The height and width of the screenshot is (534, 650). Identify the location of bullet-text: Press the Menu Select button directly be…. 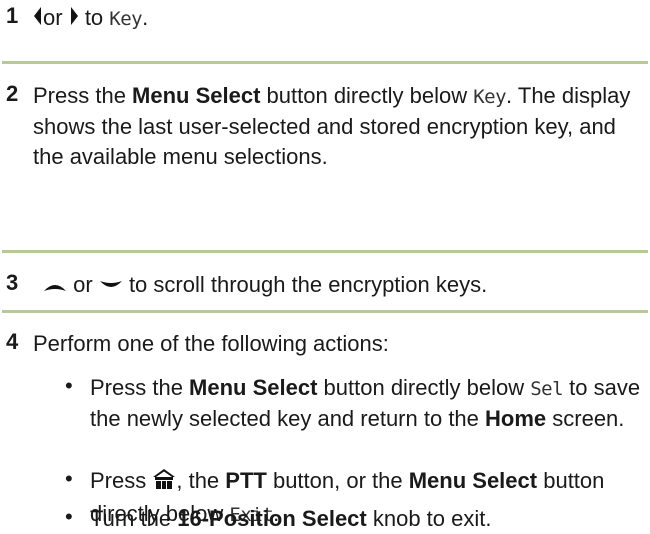
(366, 403).